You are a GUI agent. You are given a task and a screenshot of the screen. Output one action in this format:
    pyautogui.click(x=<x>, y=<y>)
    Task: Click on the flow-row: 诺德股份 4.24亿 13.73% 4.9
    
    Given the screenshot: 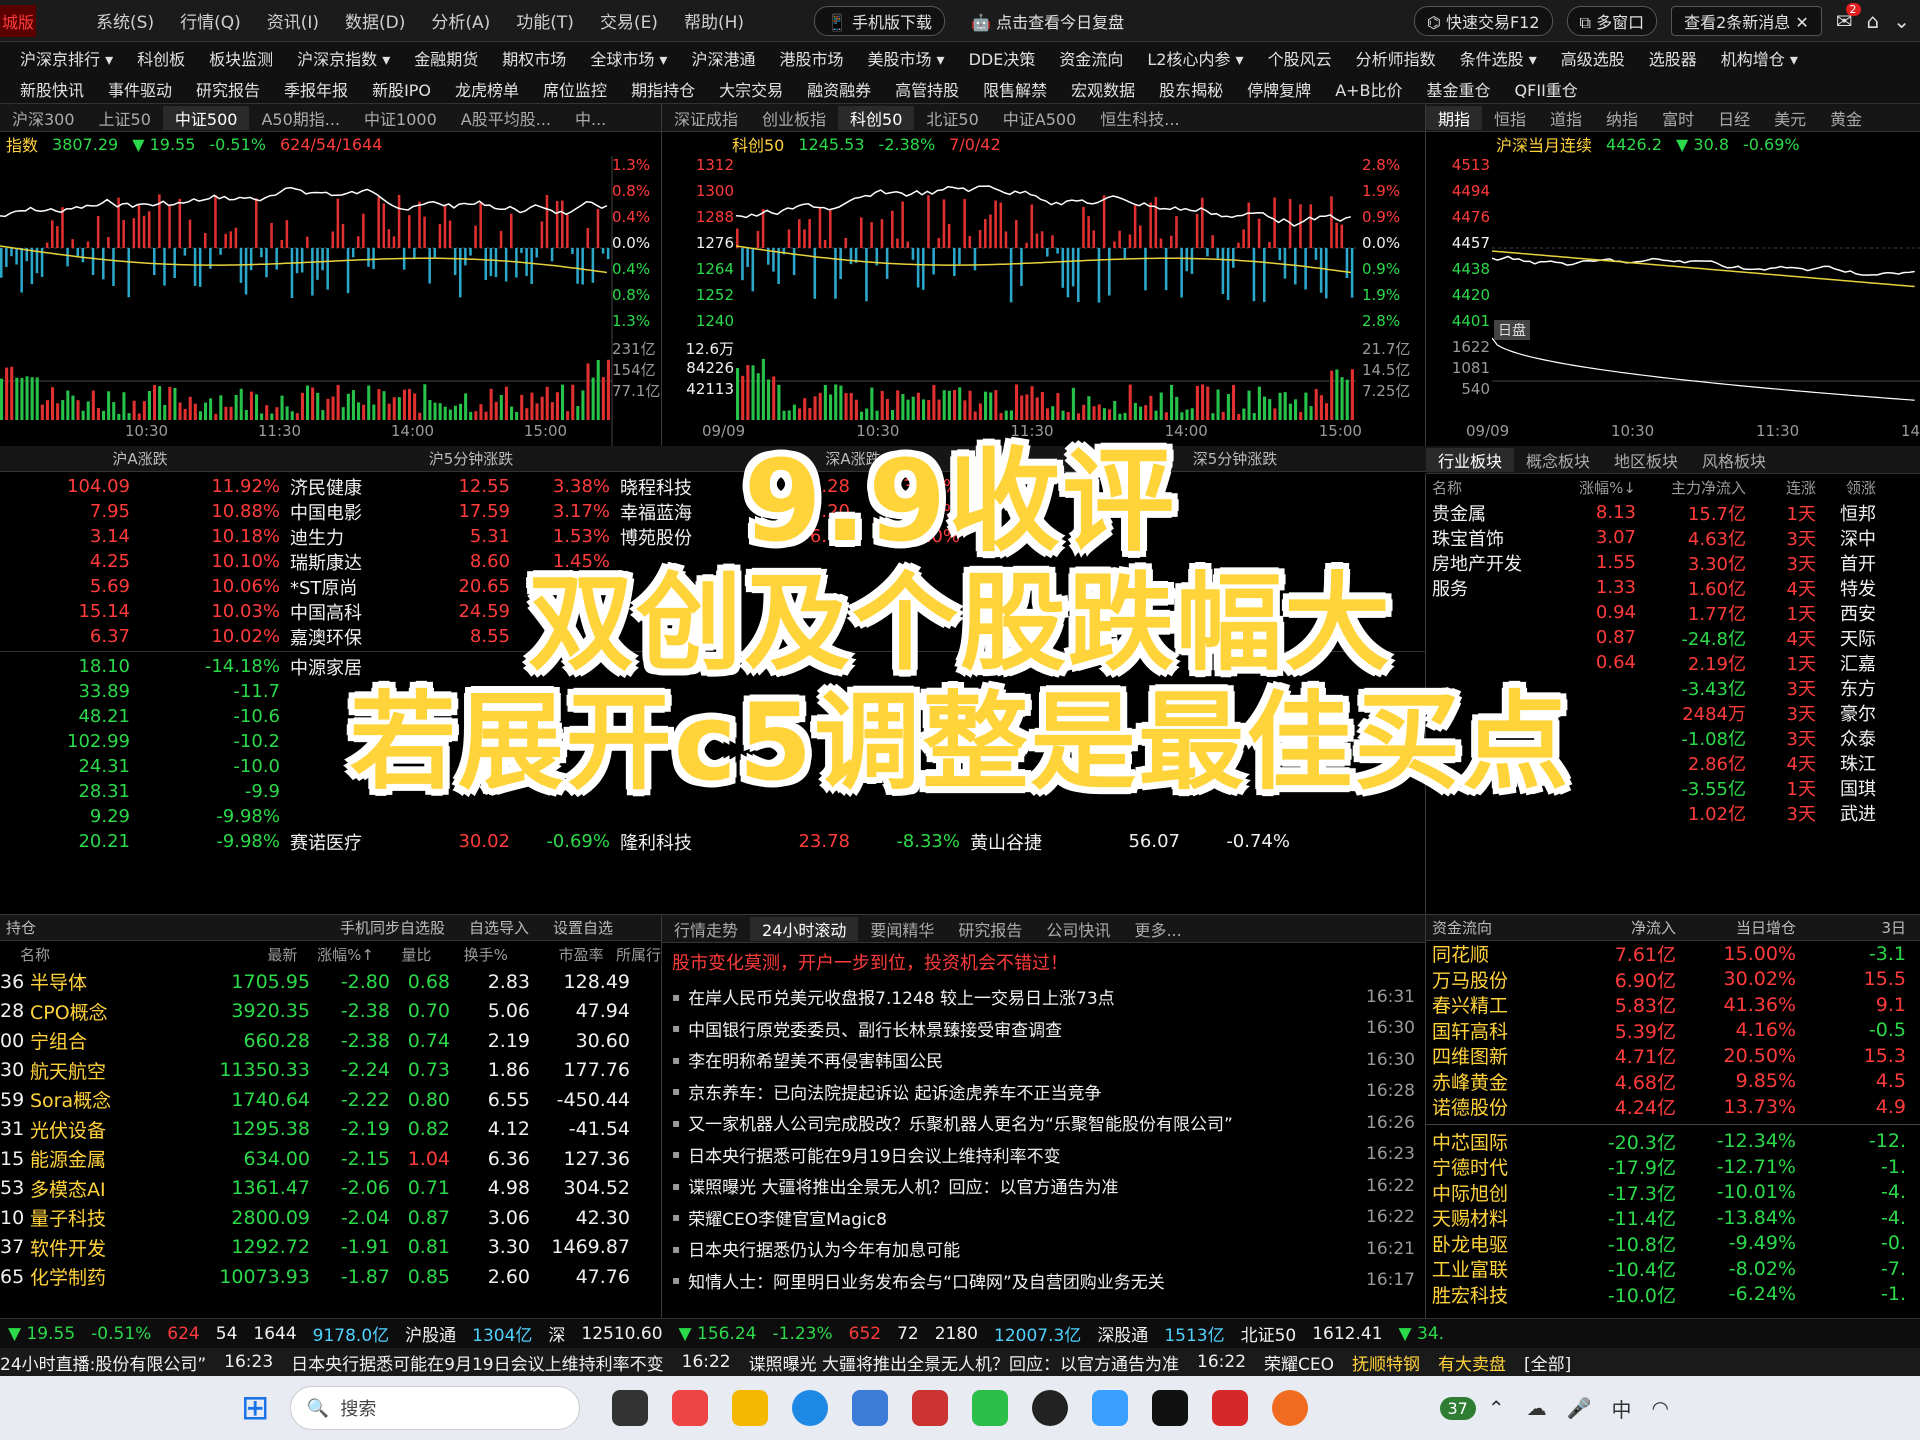 What is the action you would take?
    pyautogui.click(x=1673, y=1107)
    